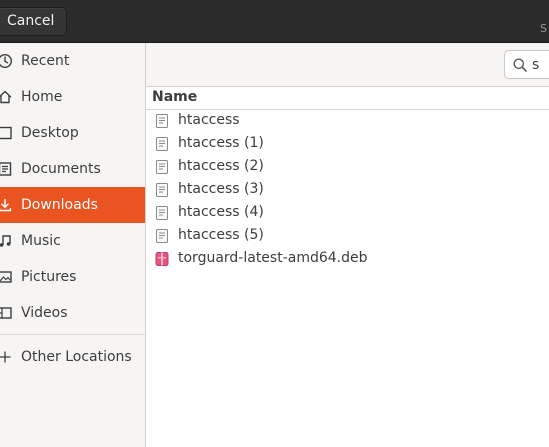  What do you see at coordinates (72, 334) in the screenshot?
I see `sidebar-separator` at bounding box center [72, 334].